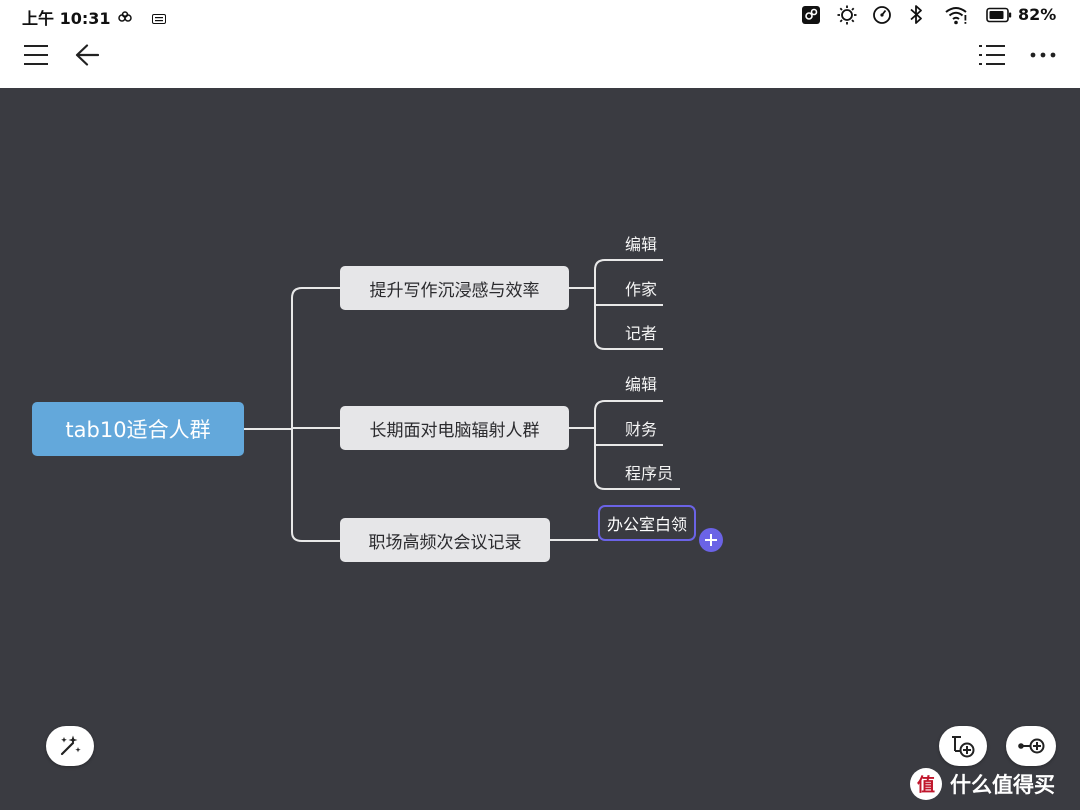 This screenshot has width=1080, height=810. I want to click on plus-icon, so click(711, 540).